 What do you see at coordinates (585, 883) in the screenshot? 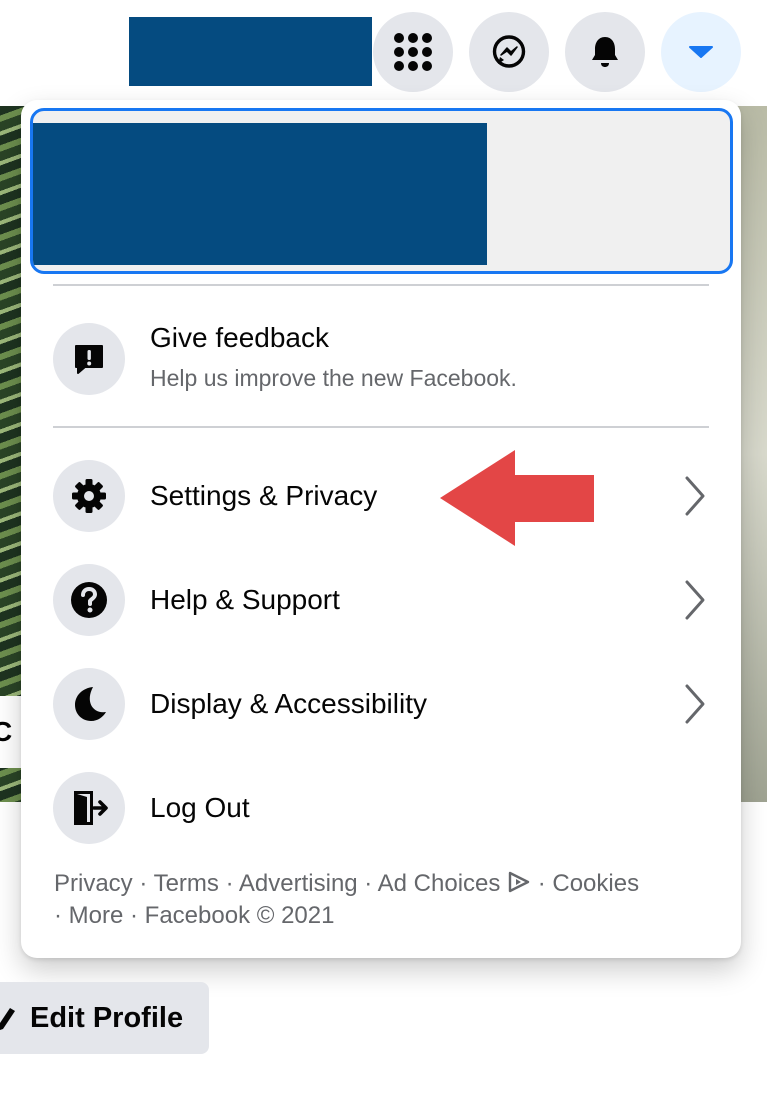
I see `footer-link-cookies: · Cookies` at bounding box center [585, 883].